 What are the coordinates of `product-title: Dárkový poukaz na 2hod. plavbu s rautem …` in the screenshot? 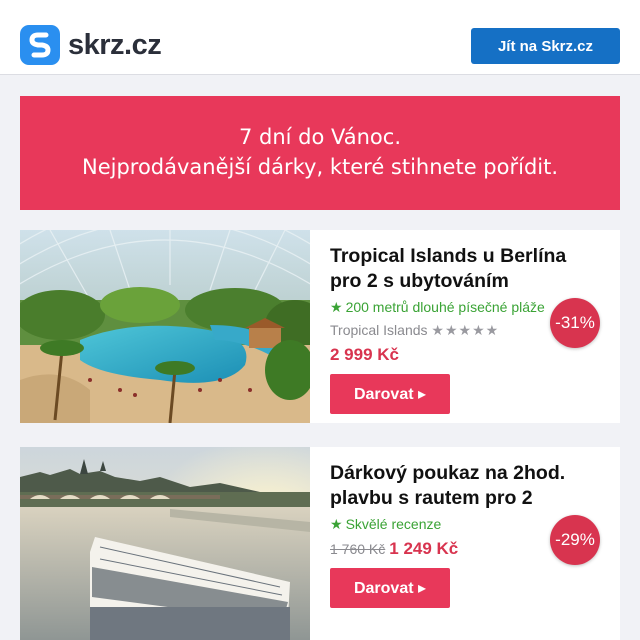 It's located at (455, 486).